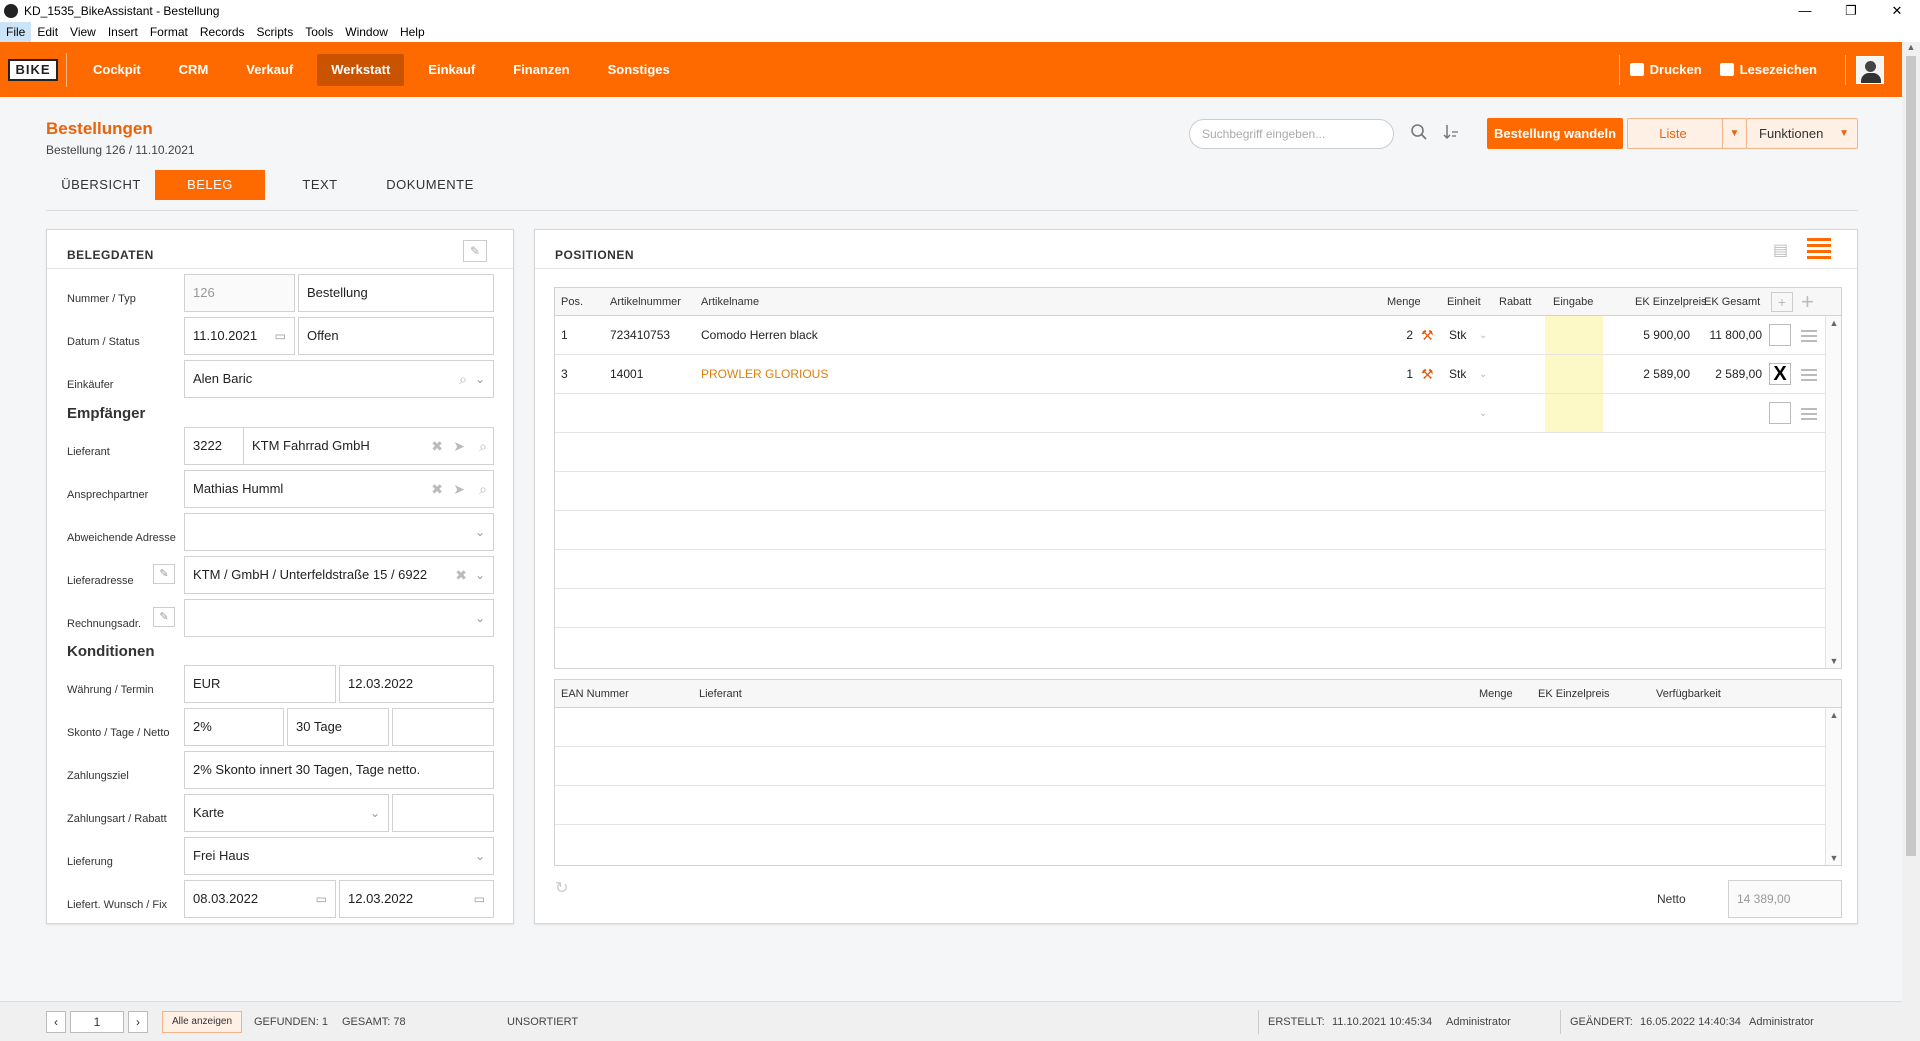  I want to click on nav-werkstatt: Werkstatt, so click(361, 69).